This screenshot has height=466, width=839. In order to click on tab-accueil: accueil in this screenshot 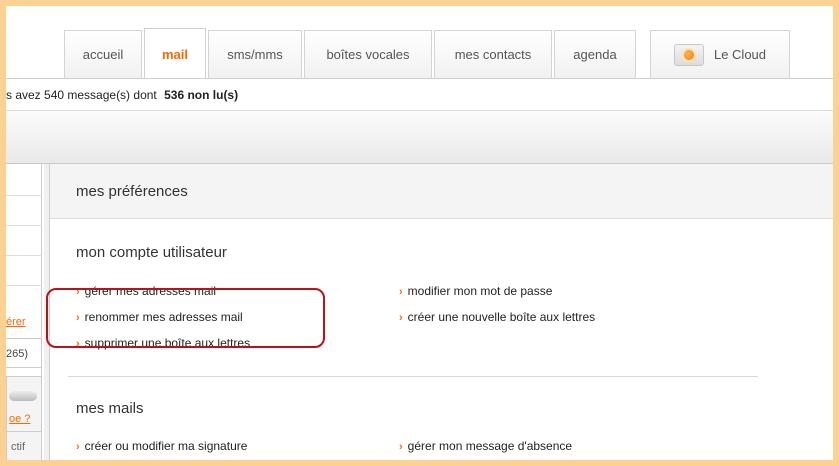, I will do `click(103, 54)`.